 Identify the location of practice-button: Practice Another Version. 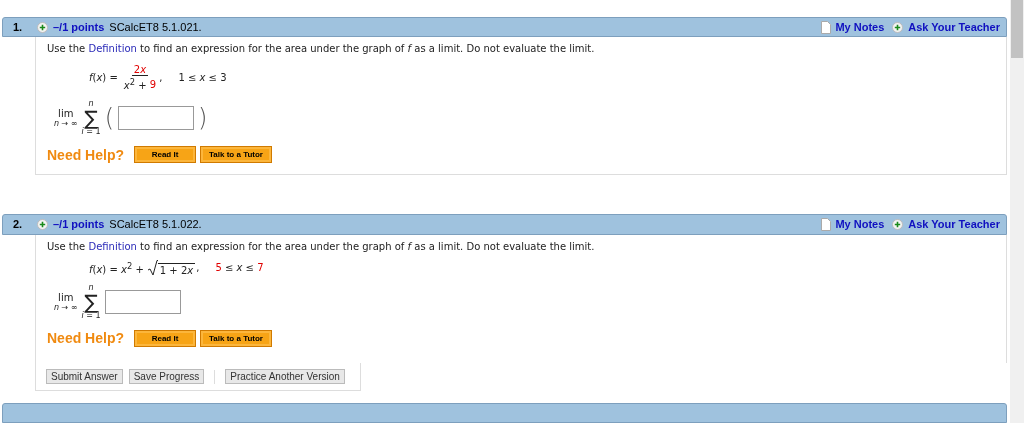
(285, 376).